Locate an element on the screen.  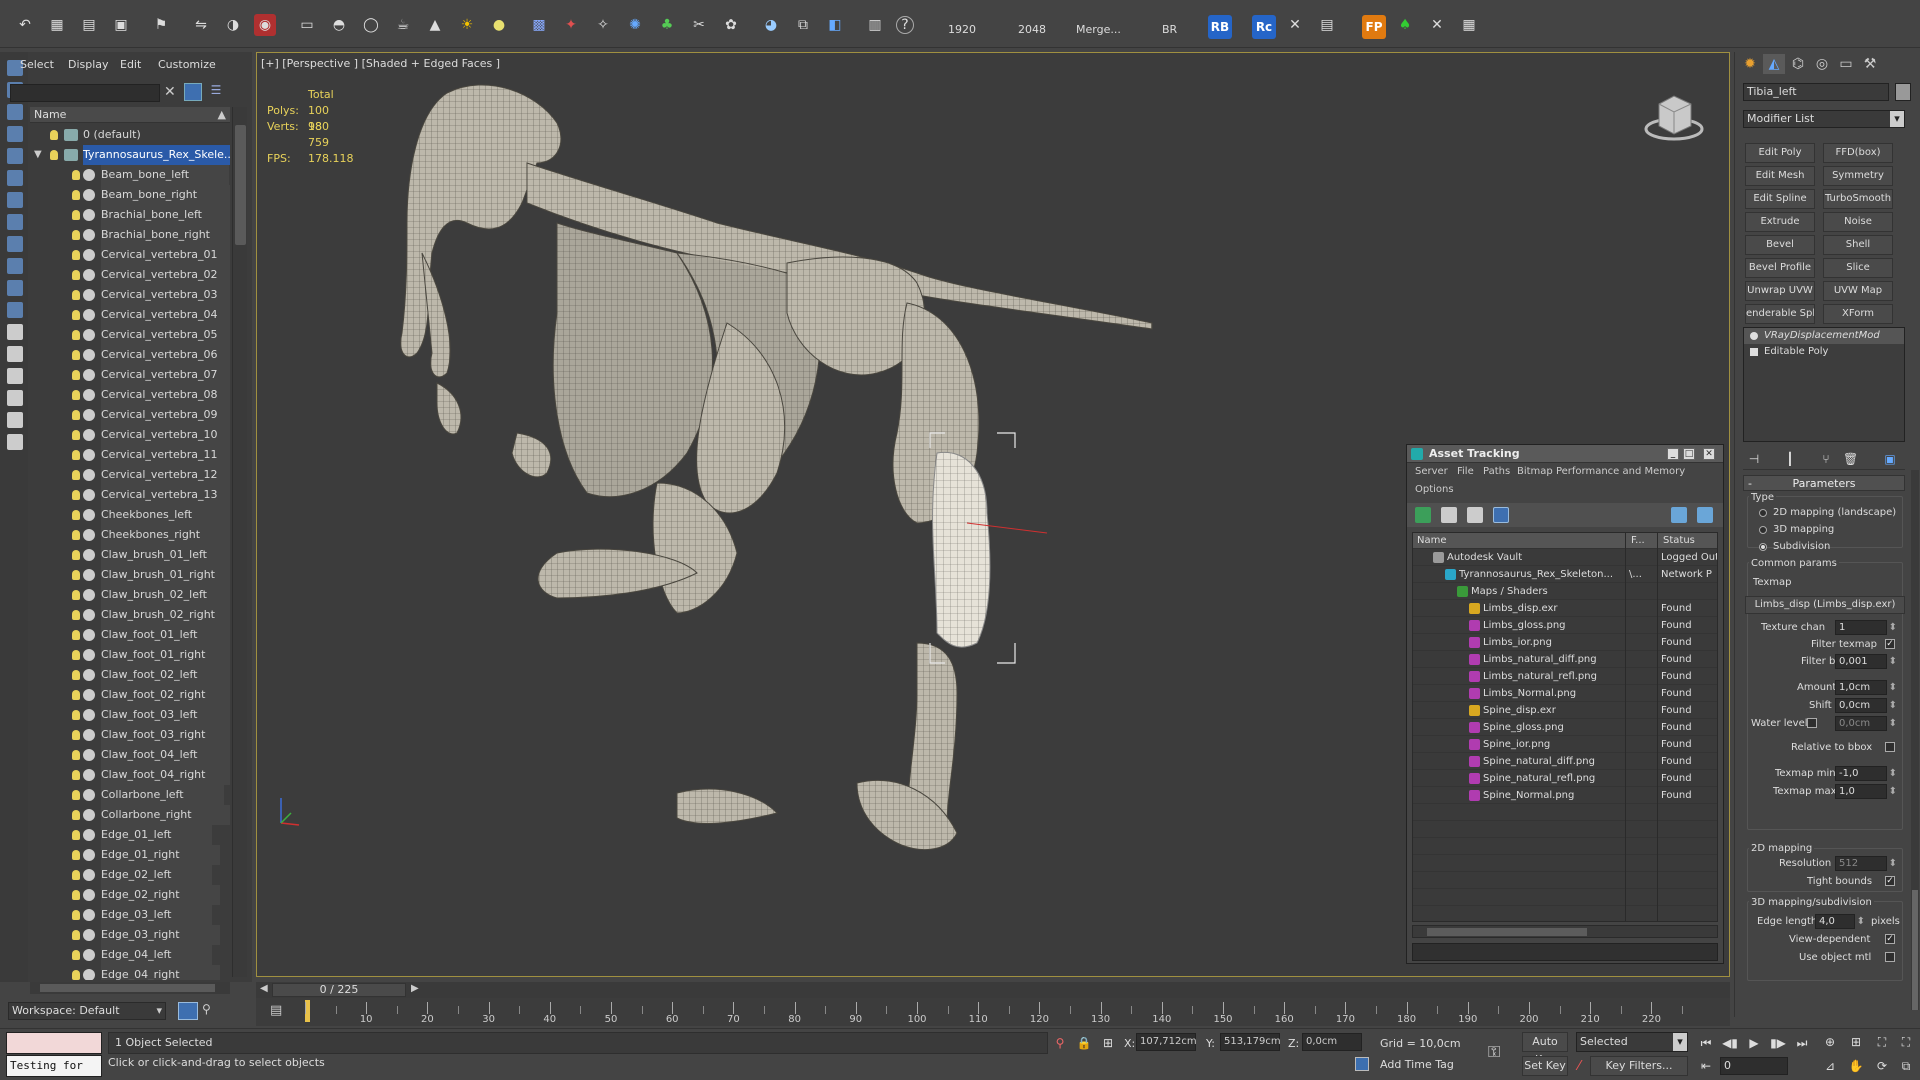
orbit-icon: ⟳ is located at coordinates (1882, 1066).